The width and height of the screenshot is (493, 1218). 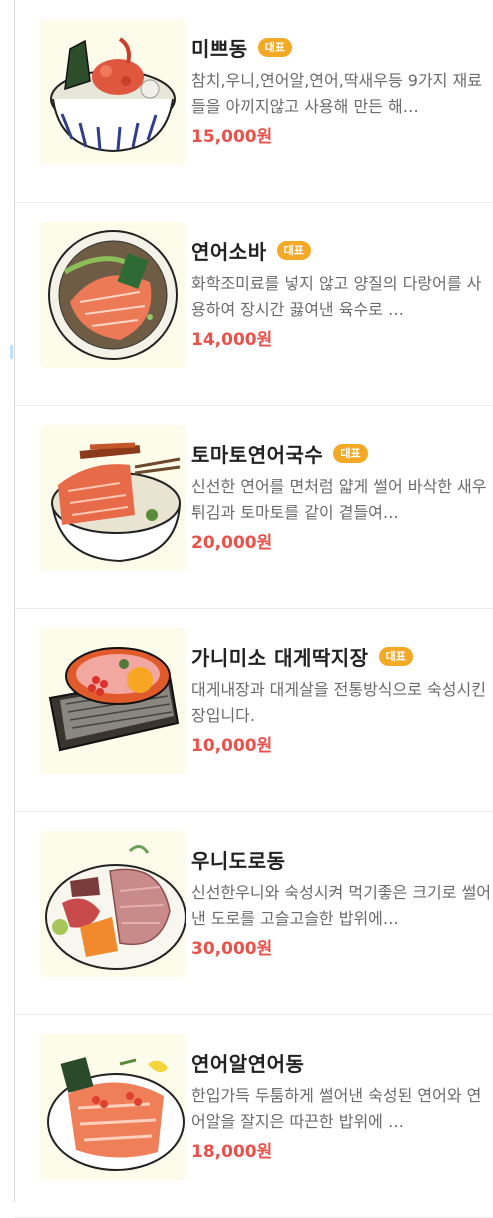 I want to click on menu-item-price: 15,000원, so click(x=232, y=137).